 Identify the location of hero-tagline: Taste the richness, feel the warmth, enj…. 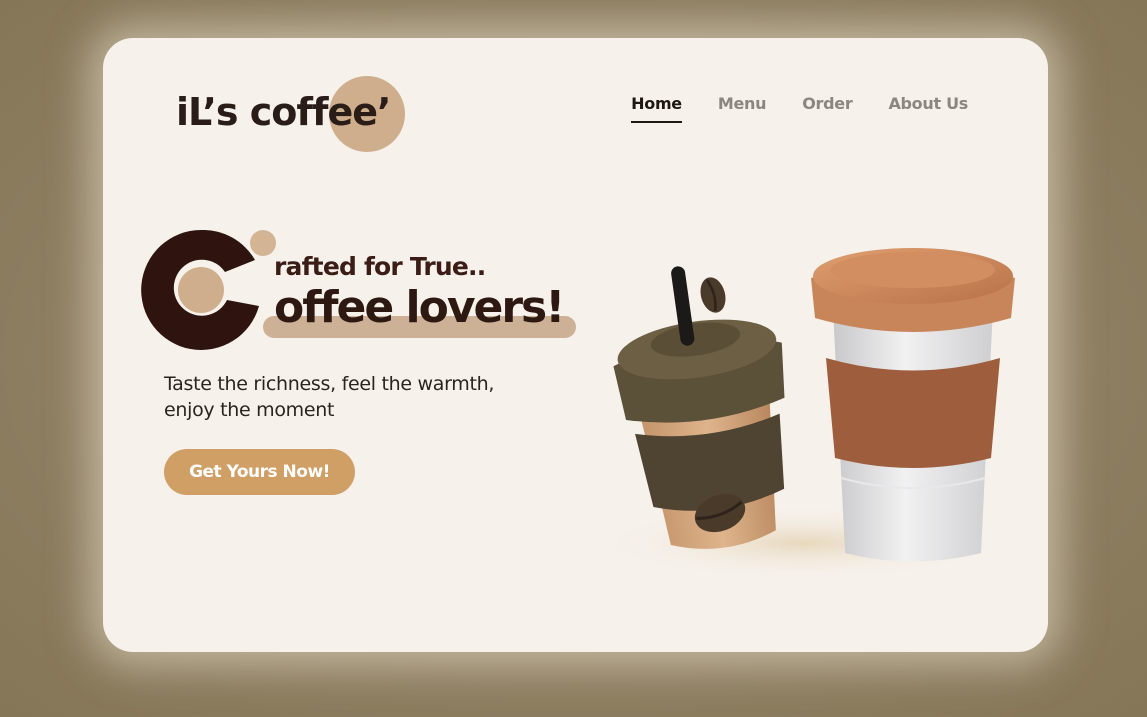
(354, 397).